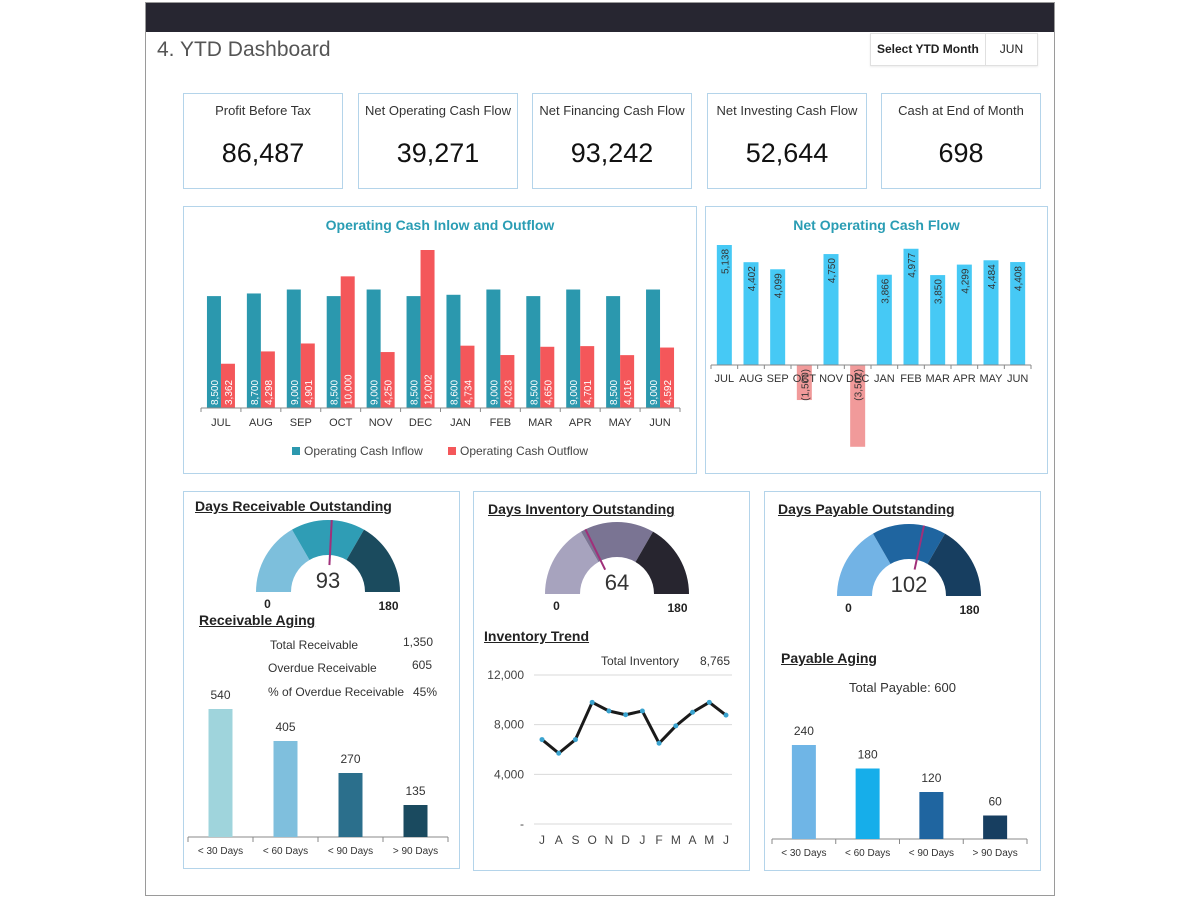 Image resolution: width=1200 pixels, height=900 pixels. What do you see at coordinates (220, 851) in the screenshot?
I see `x-tick-label: < 30 Days` at bounding box center [220, 851].